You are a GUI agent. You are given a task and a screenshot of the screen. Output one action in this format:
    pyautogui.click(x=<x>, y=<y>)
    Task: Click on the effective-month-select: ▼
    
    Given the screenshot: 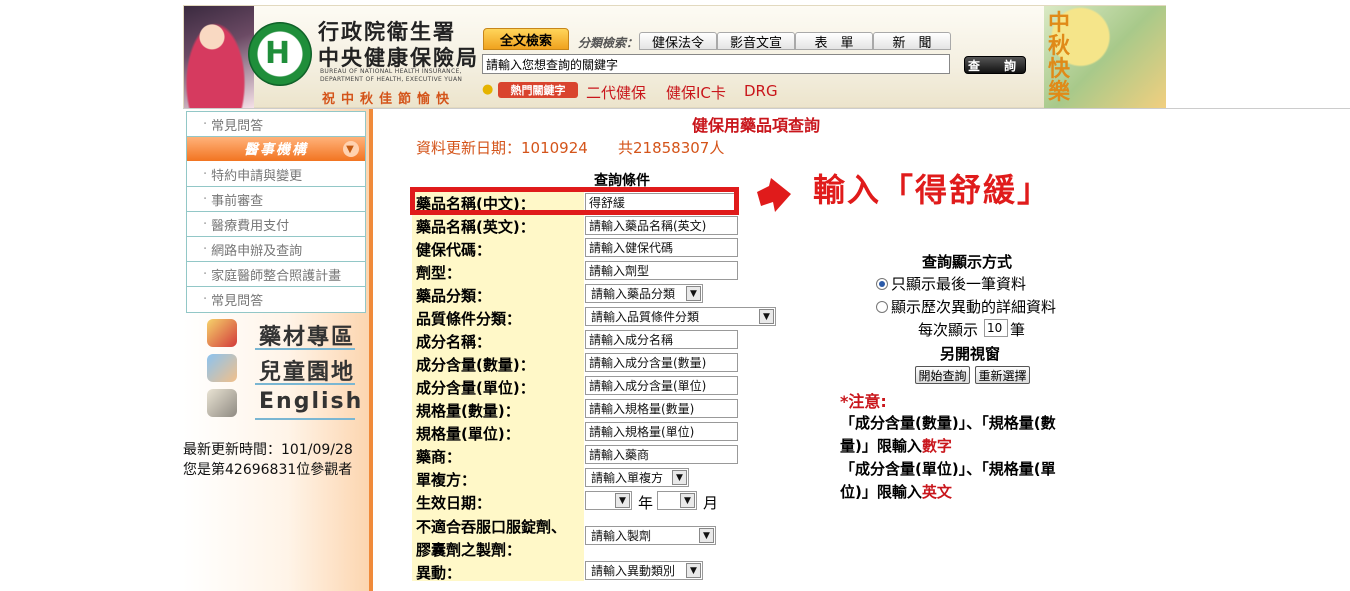 What is the action you would take?
    pyautogui.click(x=677, y=500)
    